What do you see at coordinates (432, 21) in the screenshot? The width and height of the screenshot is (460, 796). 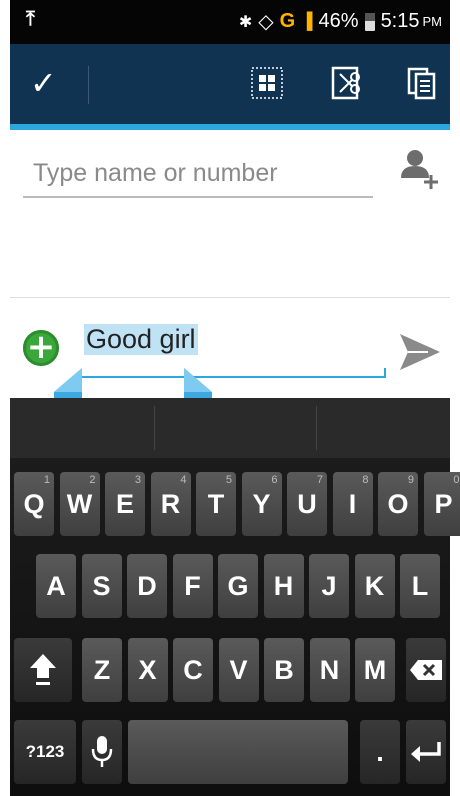 I see `clock-ampm: PM` at bounding box center [432, 21].